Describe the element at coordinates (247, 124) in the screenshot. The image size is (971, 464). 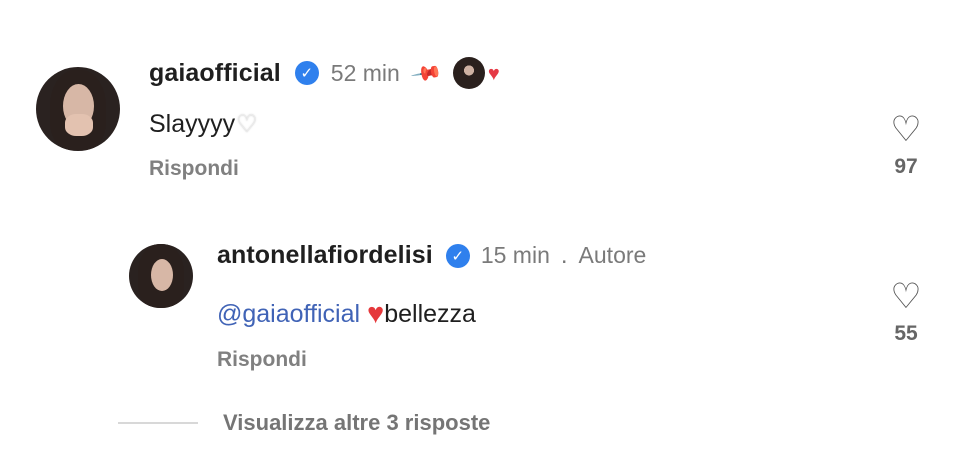
I see `white-heart-icon: ♡` at that location.